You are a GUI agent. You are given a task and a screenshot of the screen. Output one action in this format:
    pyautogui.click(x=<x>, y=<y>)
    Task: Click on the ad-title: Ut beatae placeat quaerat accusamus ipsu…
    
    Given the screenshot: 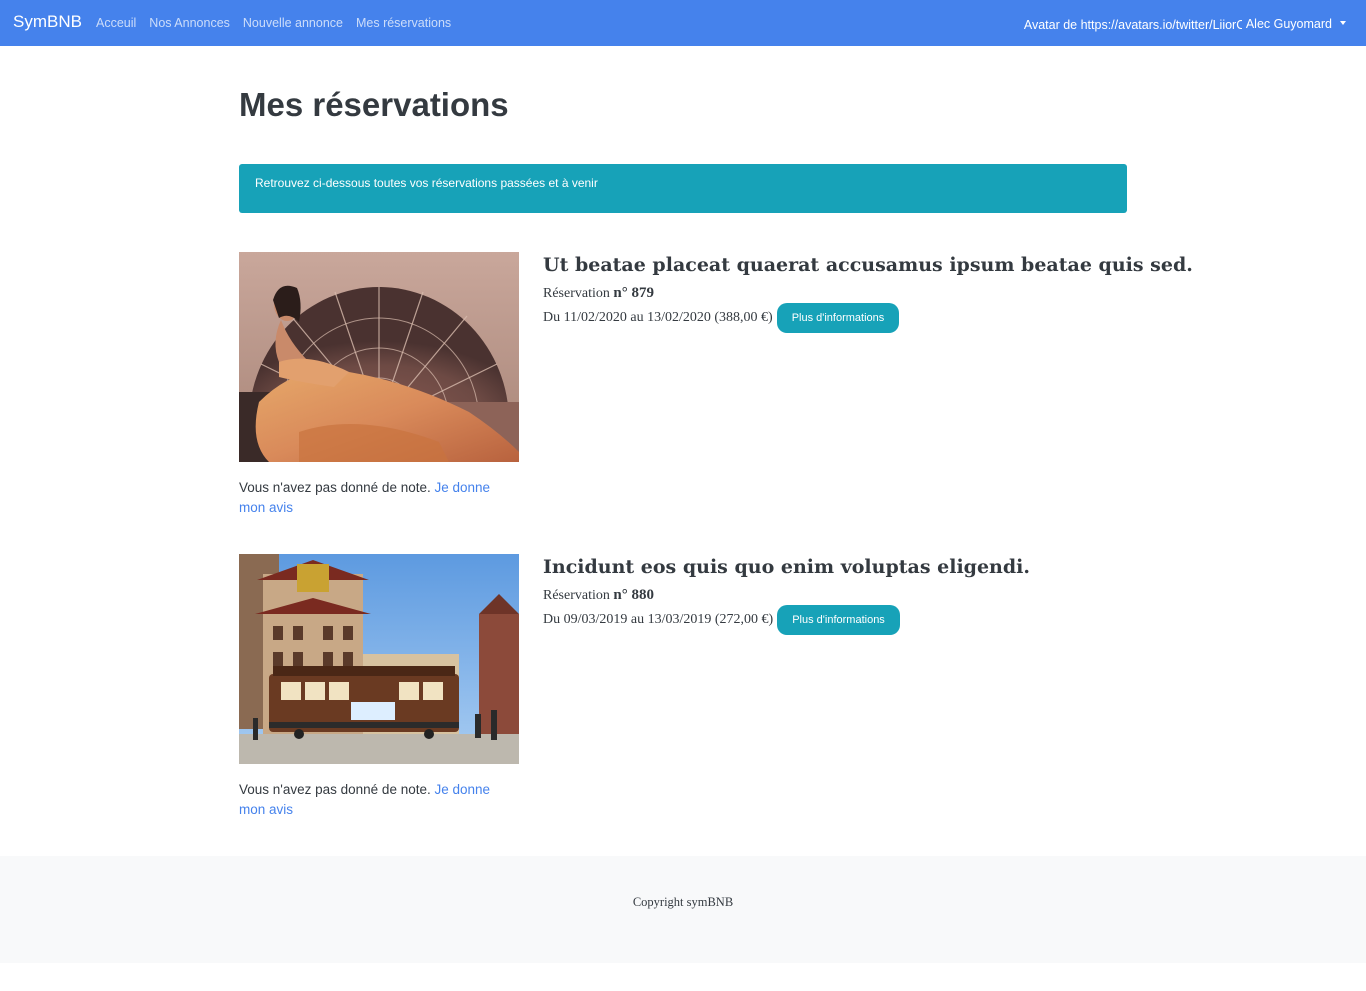 What is the action you would take?
    pyautogui.click(x=868, y=265)
    